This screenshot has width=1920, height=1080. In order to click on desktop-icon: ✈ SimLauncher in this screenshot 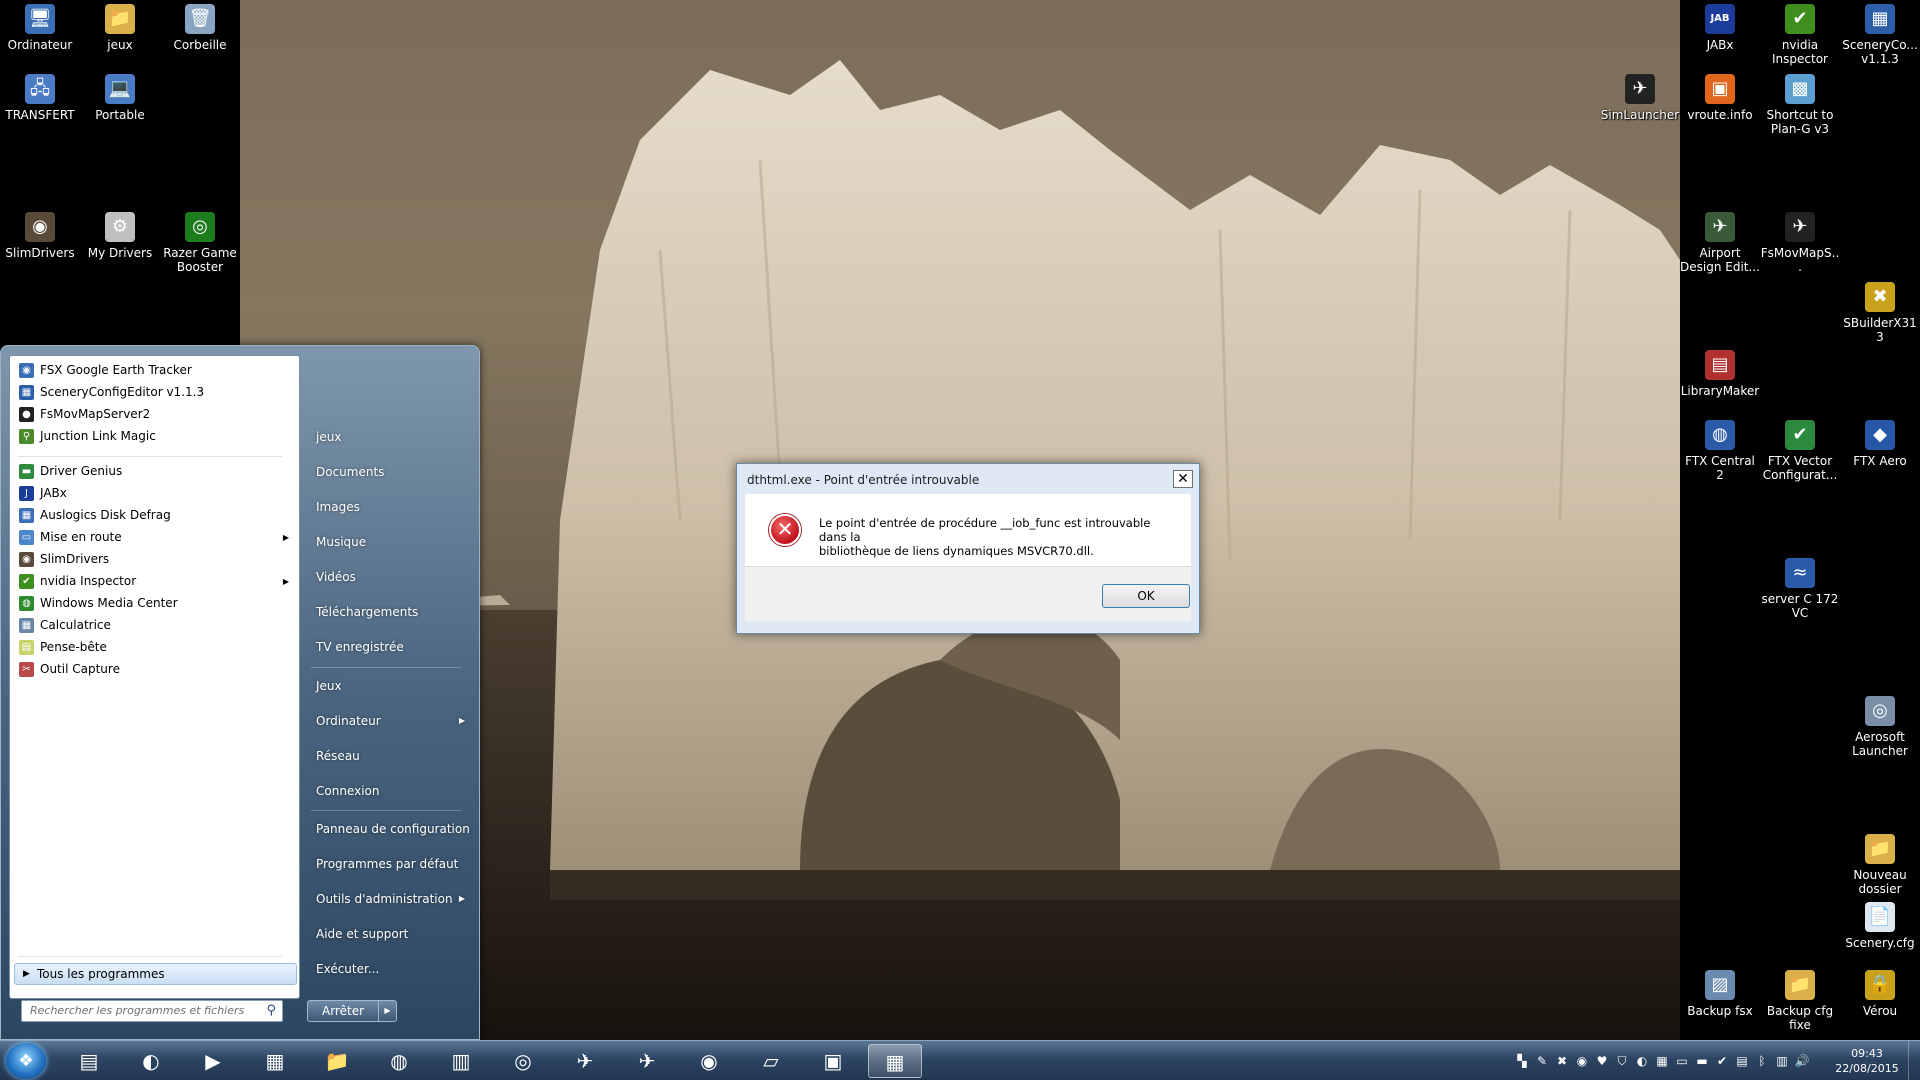, I will do `click(1640, 96)`.